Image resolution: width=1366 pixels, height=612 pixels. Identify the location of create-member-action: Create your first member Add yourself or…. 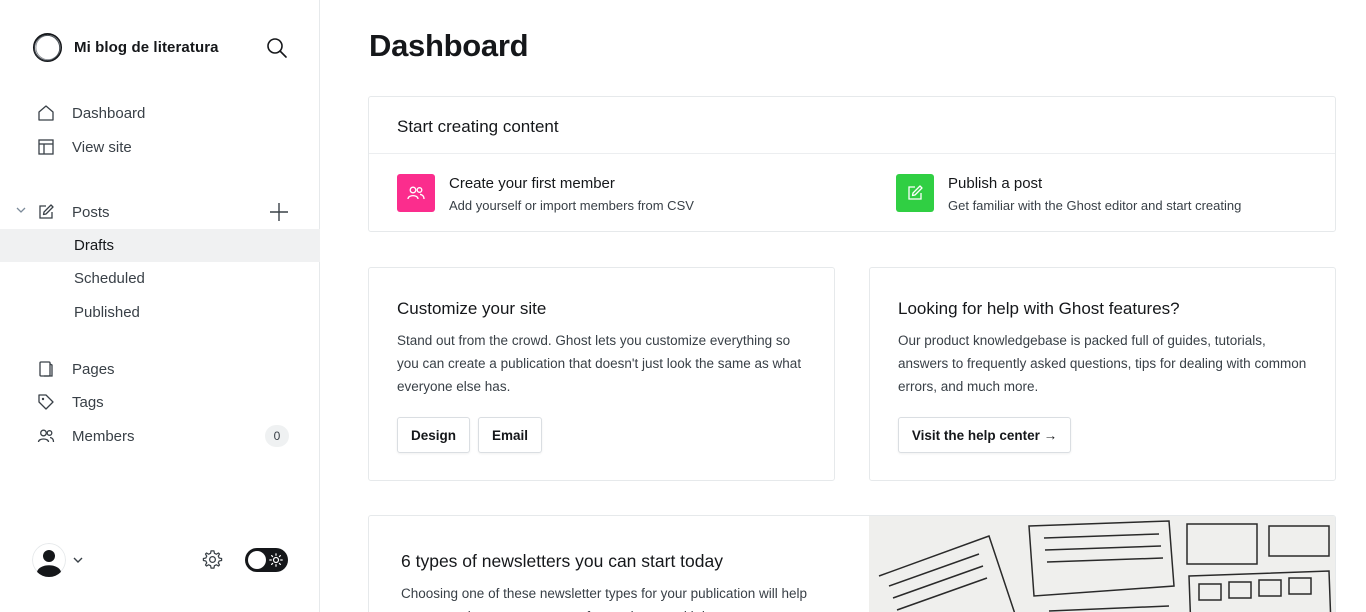
(545, 193).